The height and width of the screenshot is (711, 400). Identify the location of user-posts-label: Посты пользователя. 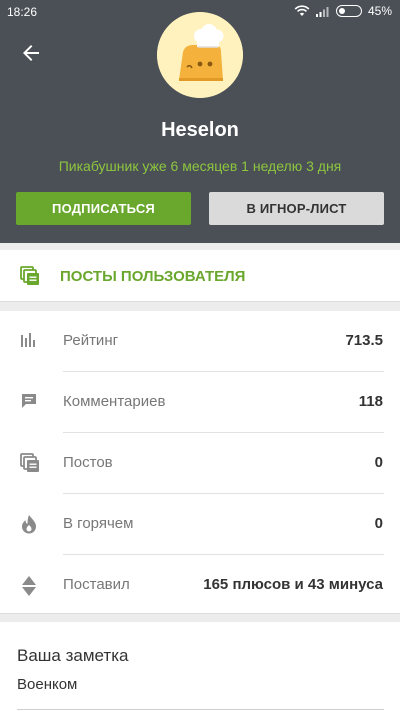
(153, 276).